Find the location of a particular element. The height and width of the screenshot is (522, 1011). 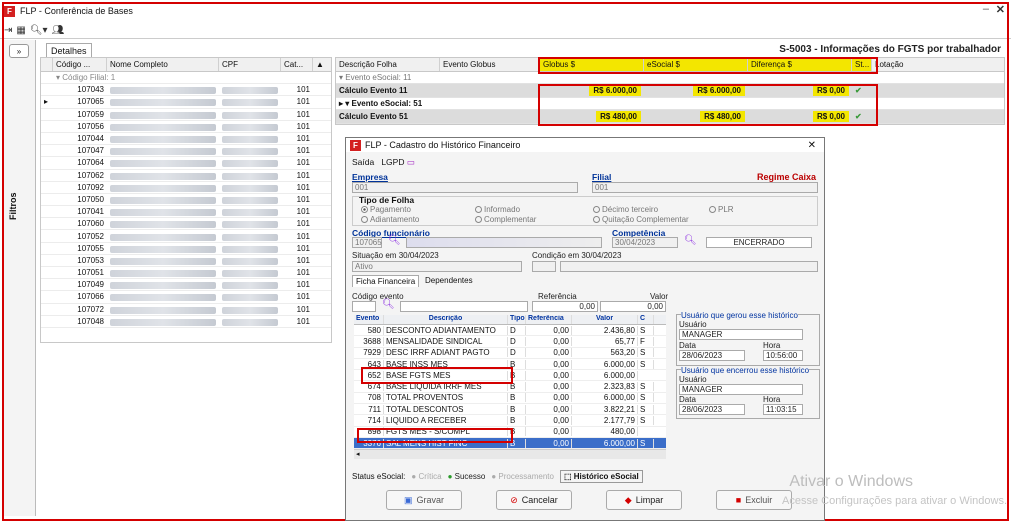

events-table-header: Evento Descrição Tipo Referência Valor C is located at coordinates (510, 320).